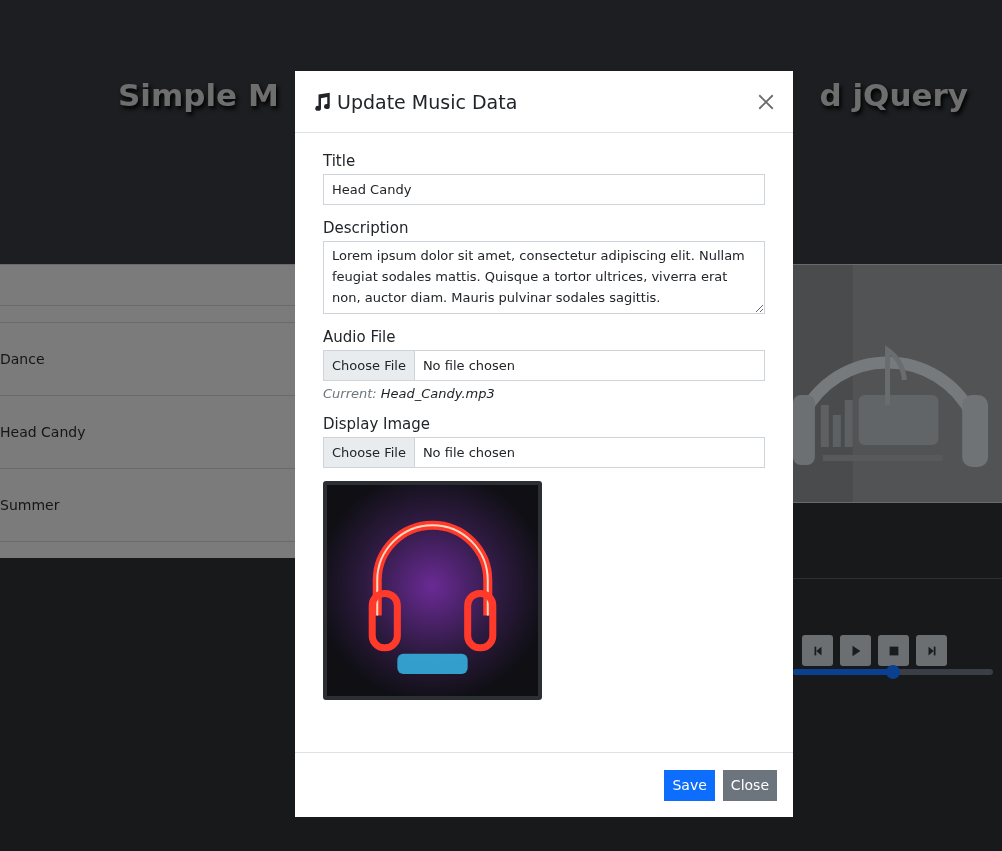 The height and width of the screenshot is (851, 1002). What do you see at coordinates (893, 672) in the screenshot?
I see `slider-thumb` at bounding box center [893, 672].